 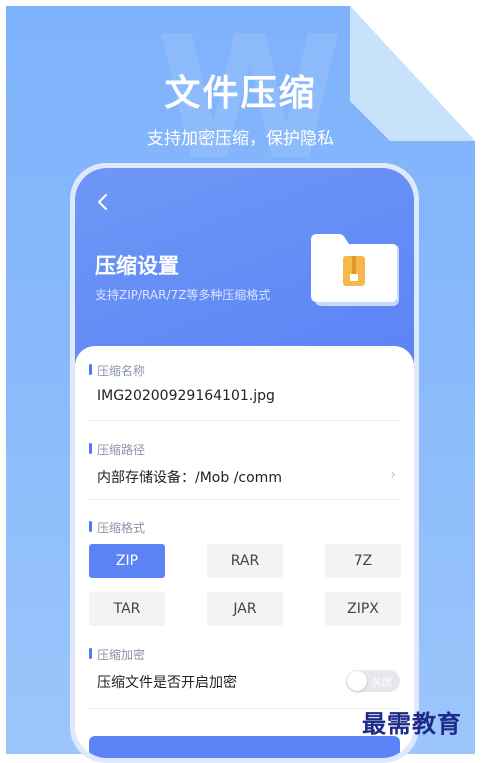 What do you see at coordinates (103, 202) in the screenshot?
I see `back-icon` at bounding box center [103, 202].